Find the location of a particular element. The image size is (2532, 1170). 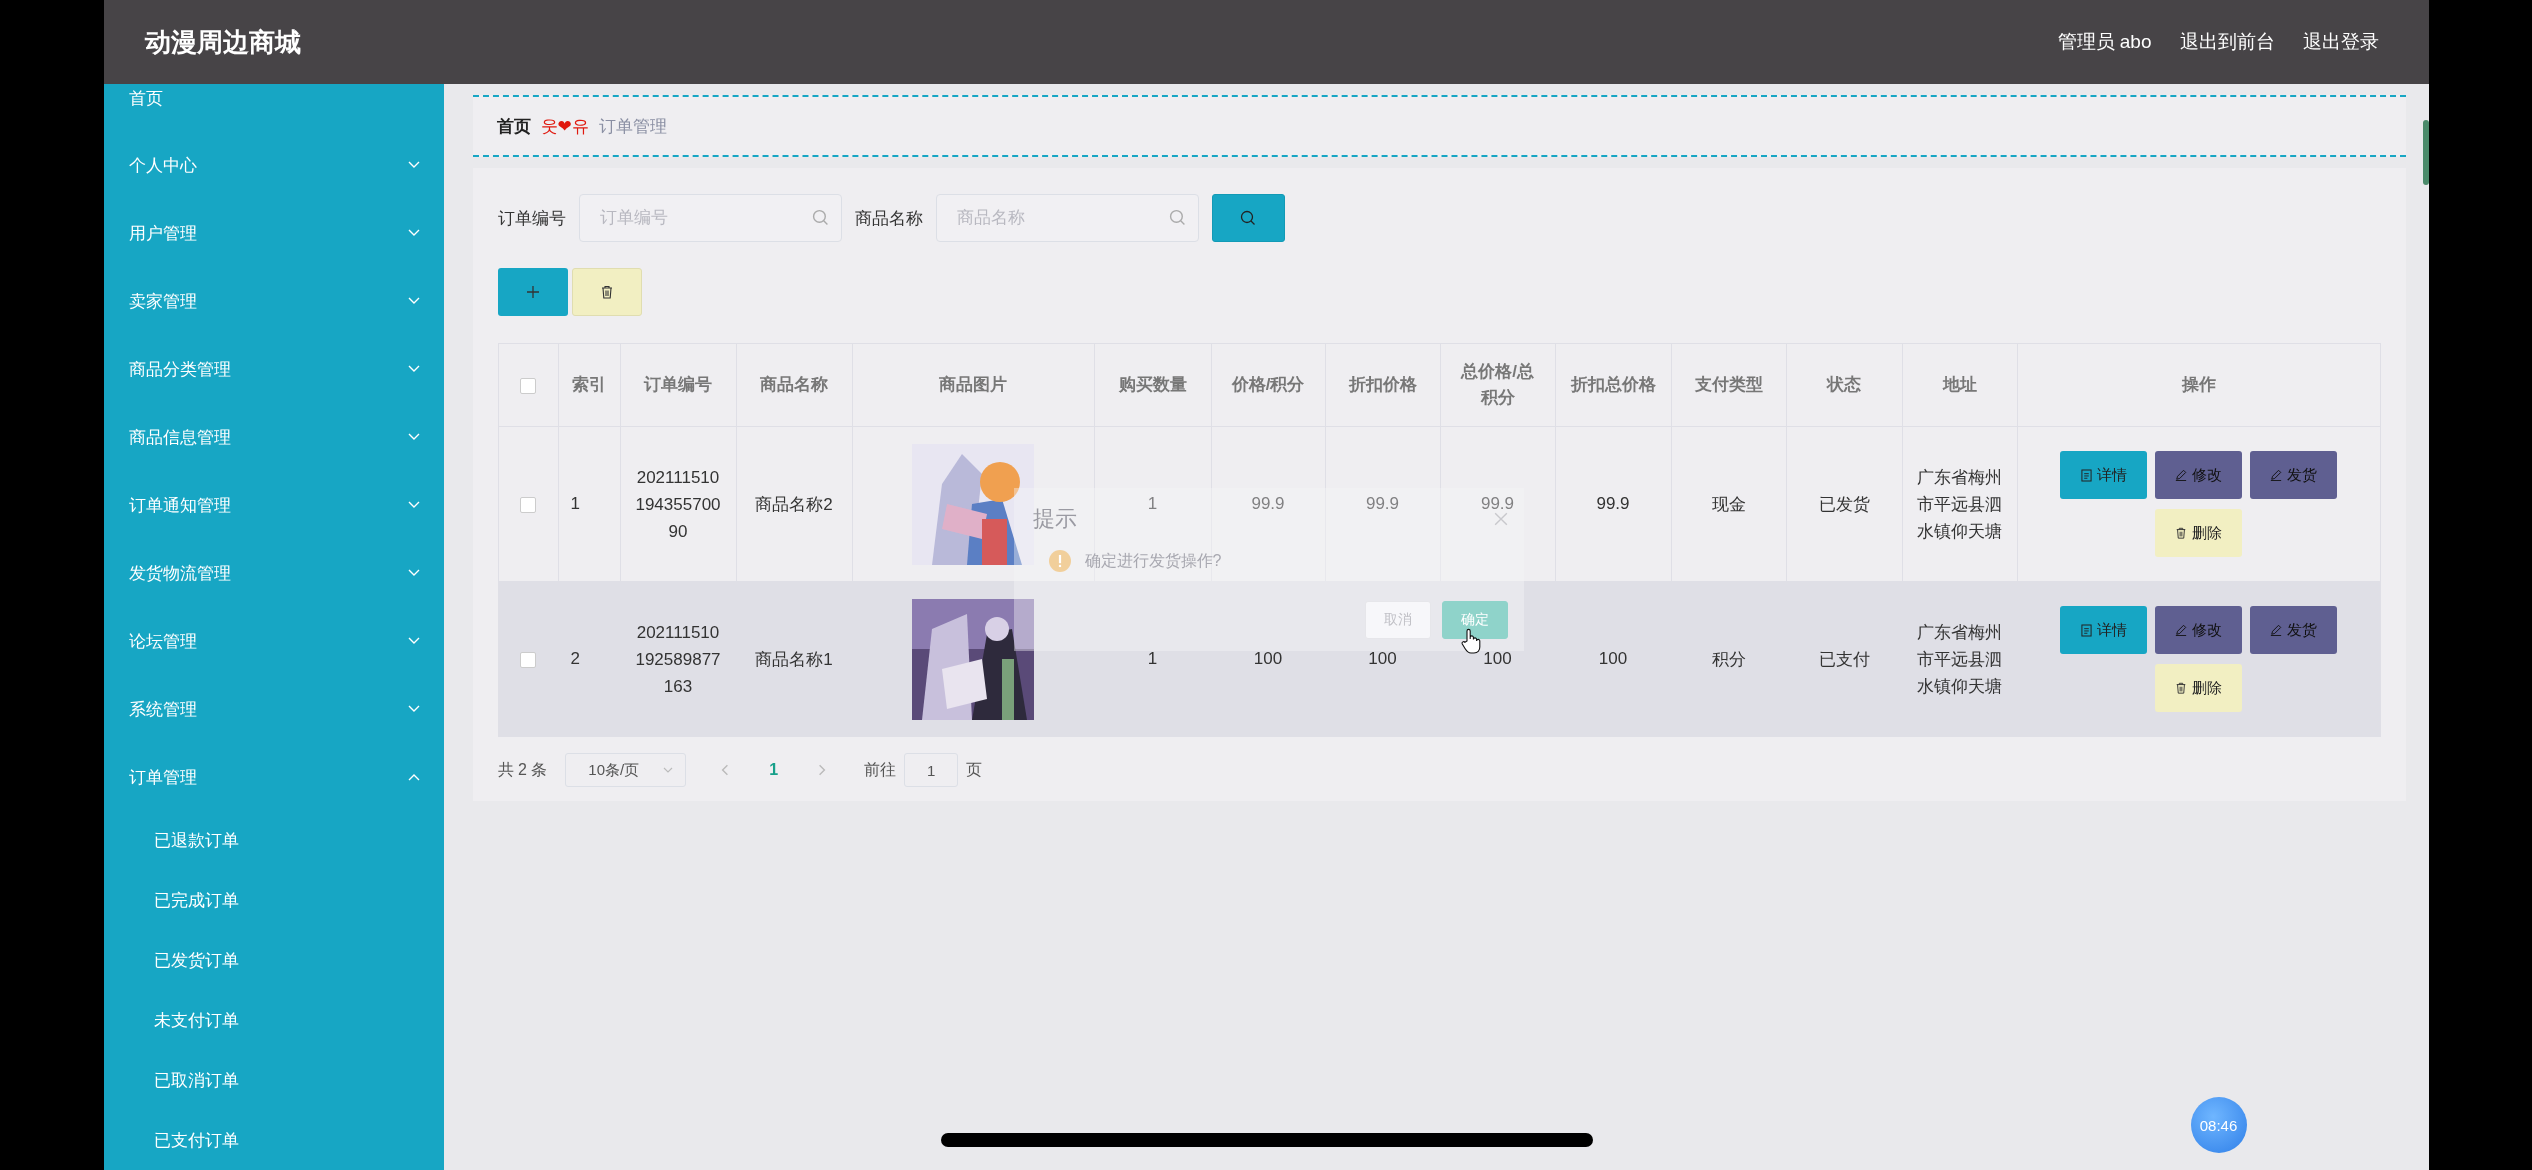

table-cell: 202111510192589877163 is located at coordinates (678, 659).